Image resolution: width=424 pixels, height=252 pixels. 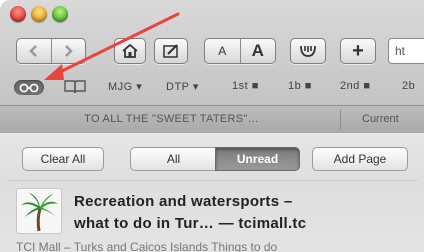 I want to click on window-controls, so click(x=39, y=14).